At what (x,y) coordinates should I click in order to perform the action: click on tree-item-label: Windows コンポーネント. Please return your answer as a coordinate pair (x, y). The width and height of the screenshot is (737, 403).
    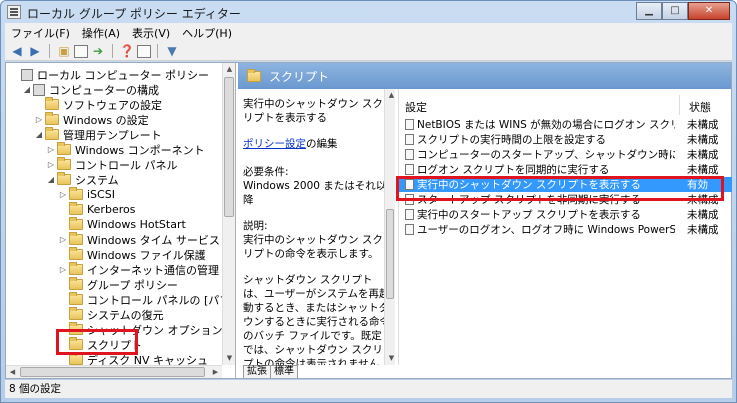
    Looking at the image, I should click on (140, 150).